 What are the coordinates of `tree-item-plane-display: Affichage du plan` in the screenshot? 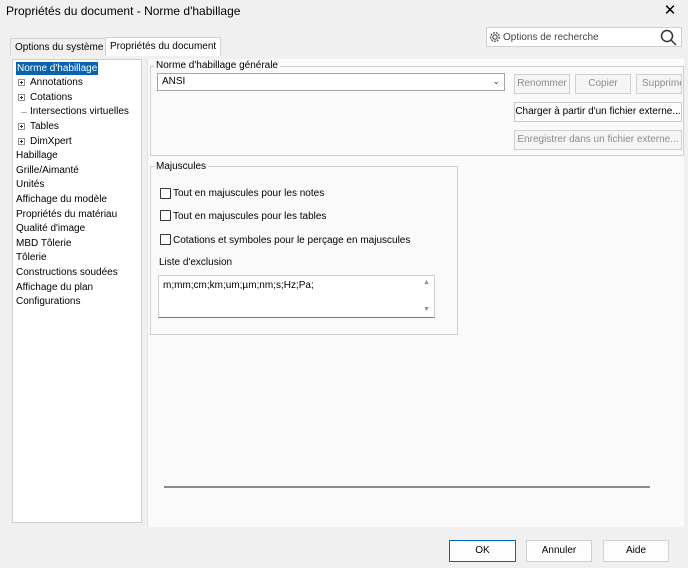 It's located at (54, 287).